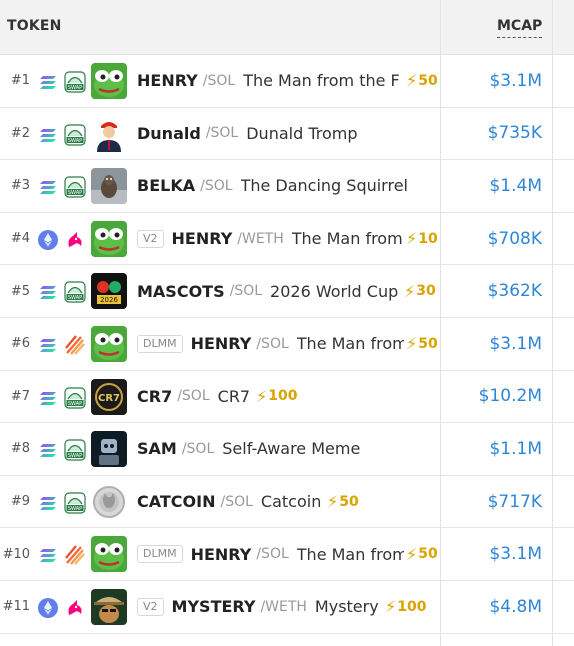 The height and width of the screenshot is (646, 574). I want to click on cr7-icon: CR7, so click(109, 396).